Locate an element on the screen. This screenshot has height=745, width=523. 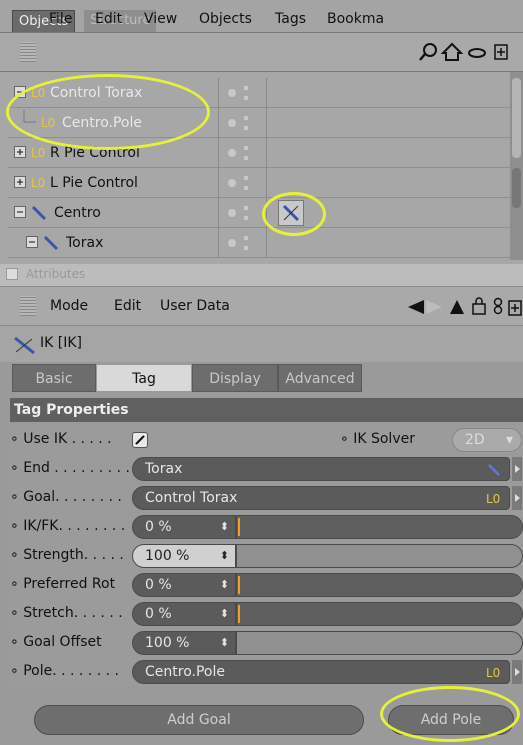
highlight-circle is located at coordinates (450, 714).